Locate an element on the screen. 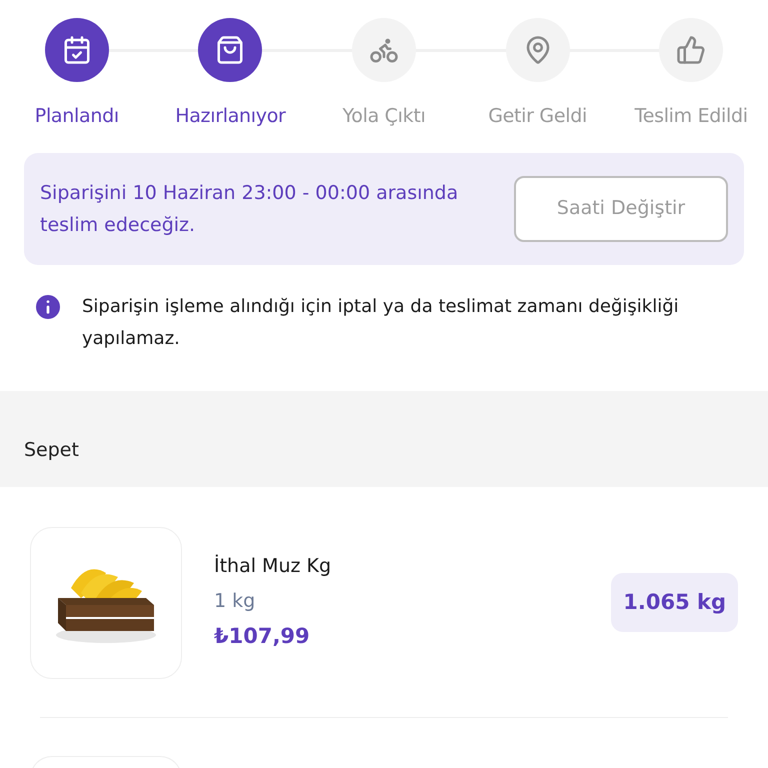  shopping-bag-icon is located at coordinates (230, 50).